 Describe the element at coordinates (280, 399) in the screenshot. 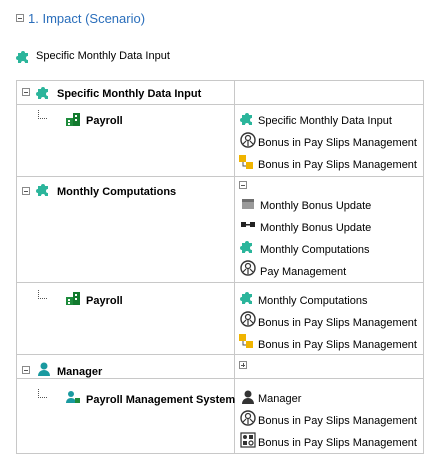

I see `item-label: Manager` at that location.